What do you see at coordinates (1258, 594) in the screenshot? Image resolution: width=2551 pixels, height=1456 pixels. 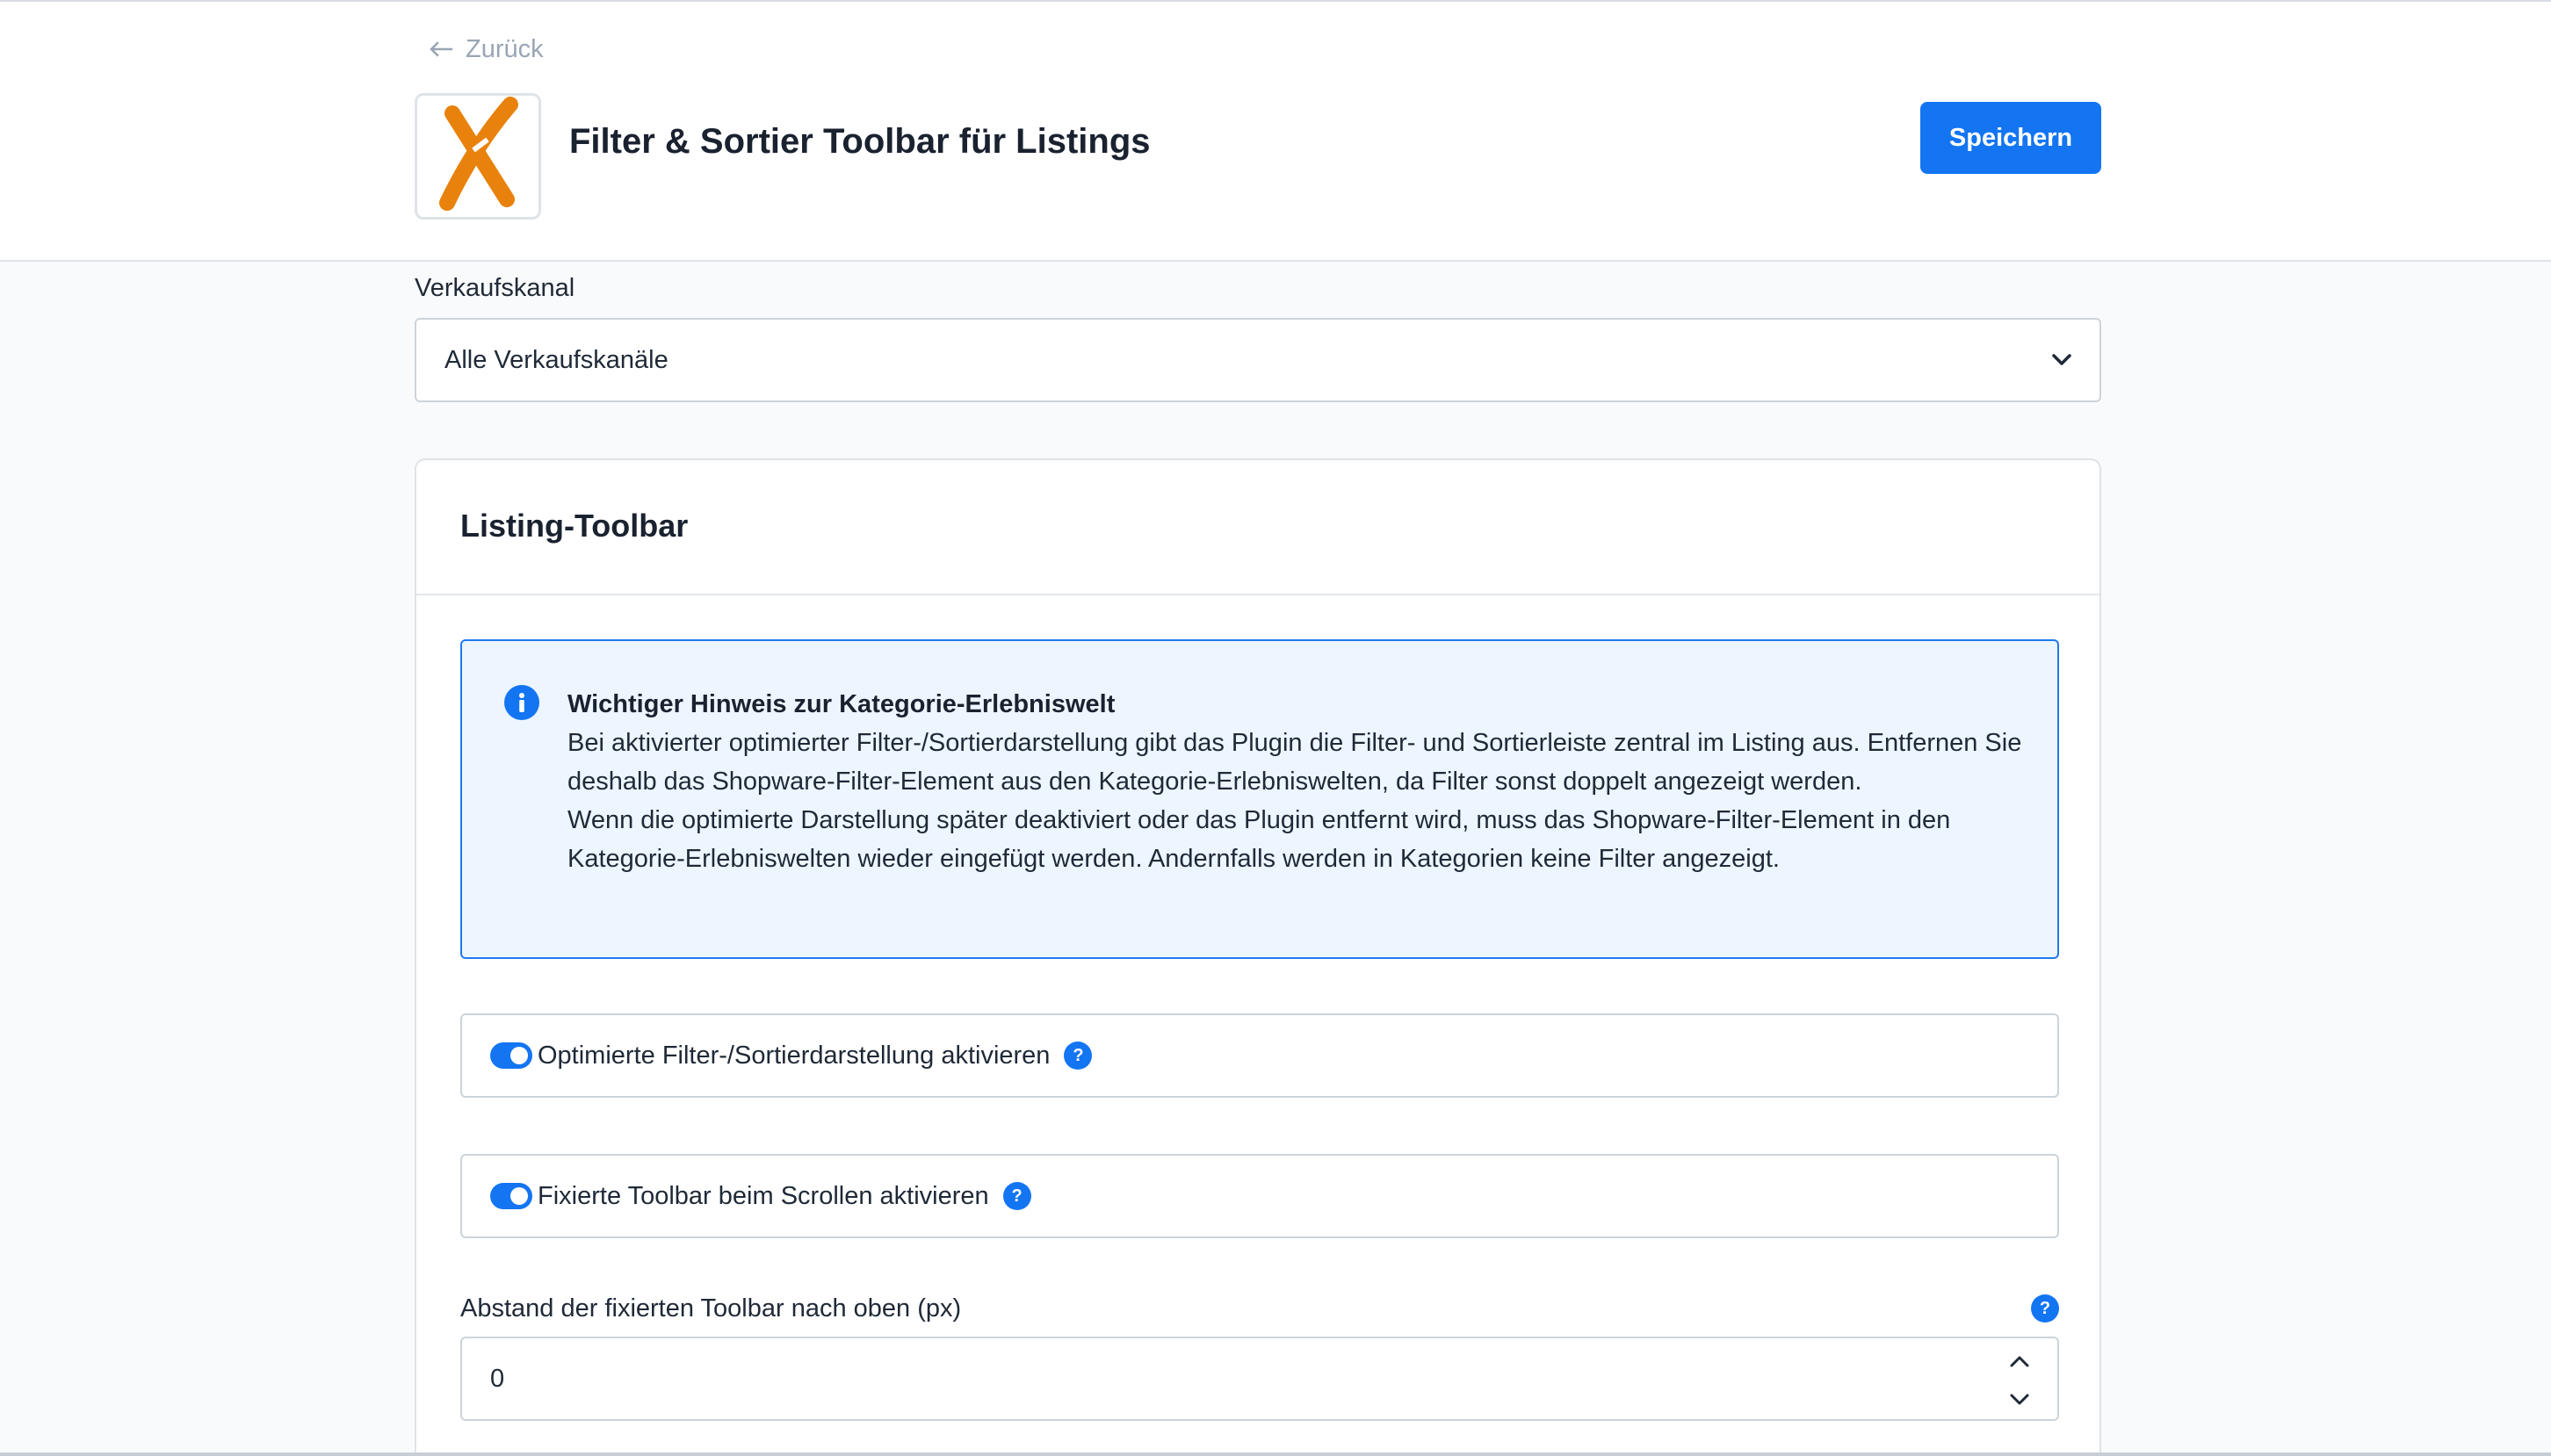 I see `card-divider` at bounding box center [1258, 594].